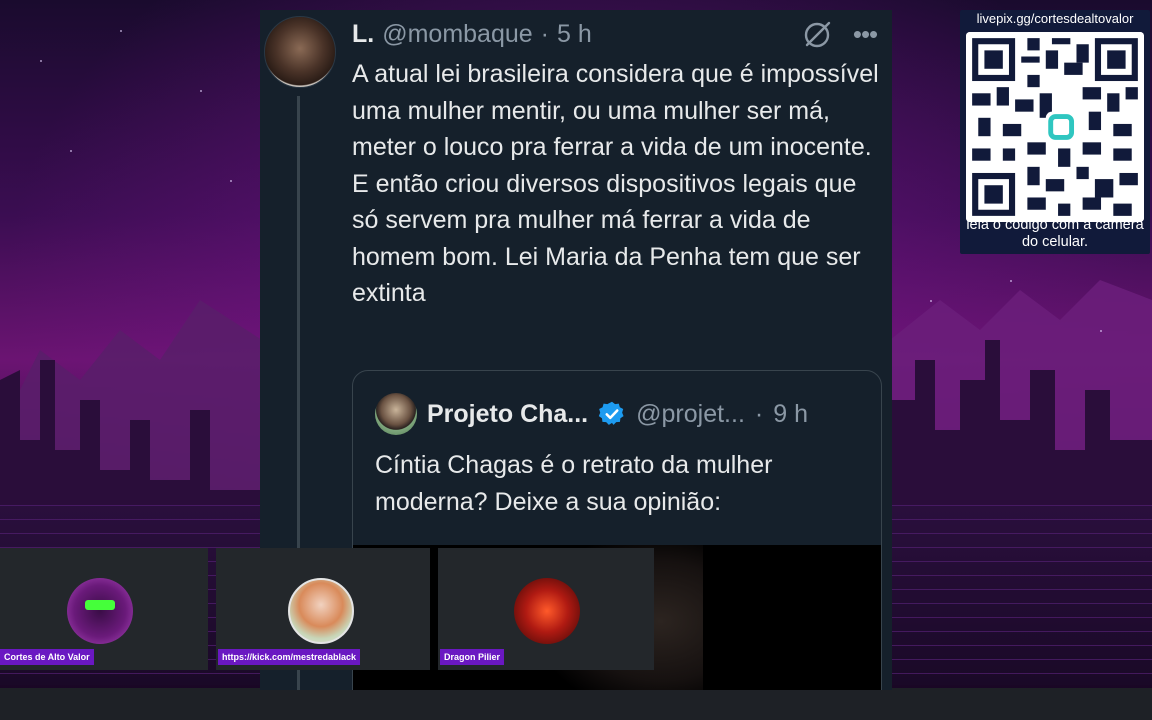  What do you see at coordinates (472, 657) in the screenshot?
I see `cam-label: Dragon Pilier` at bounding box center [472, 657].